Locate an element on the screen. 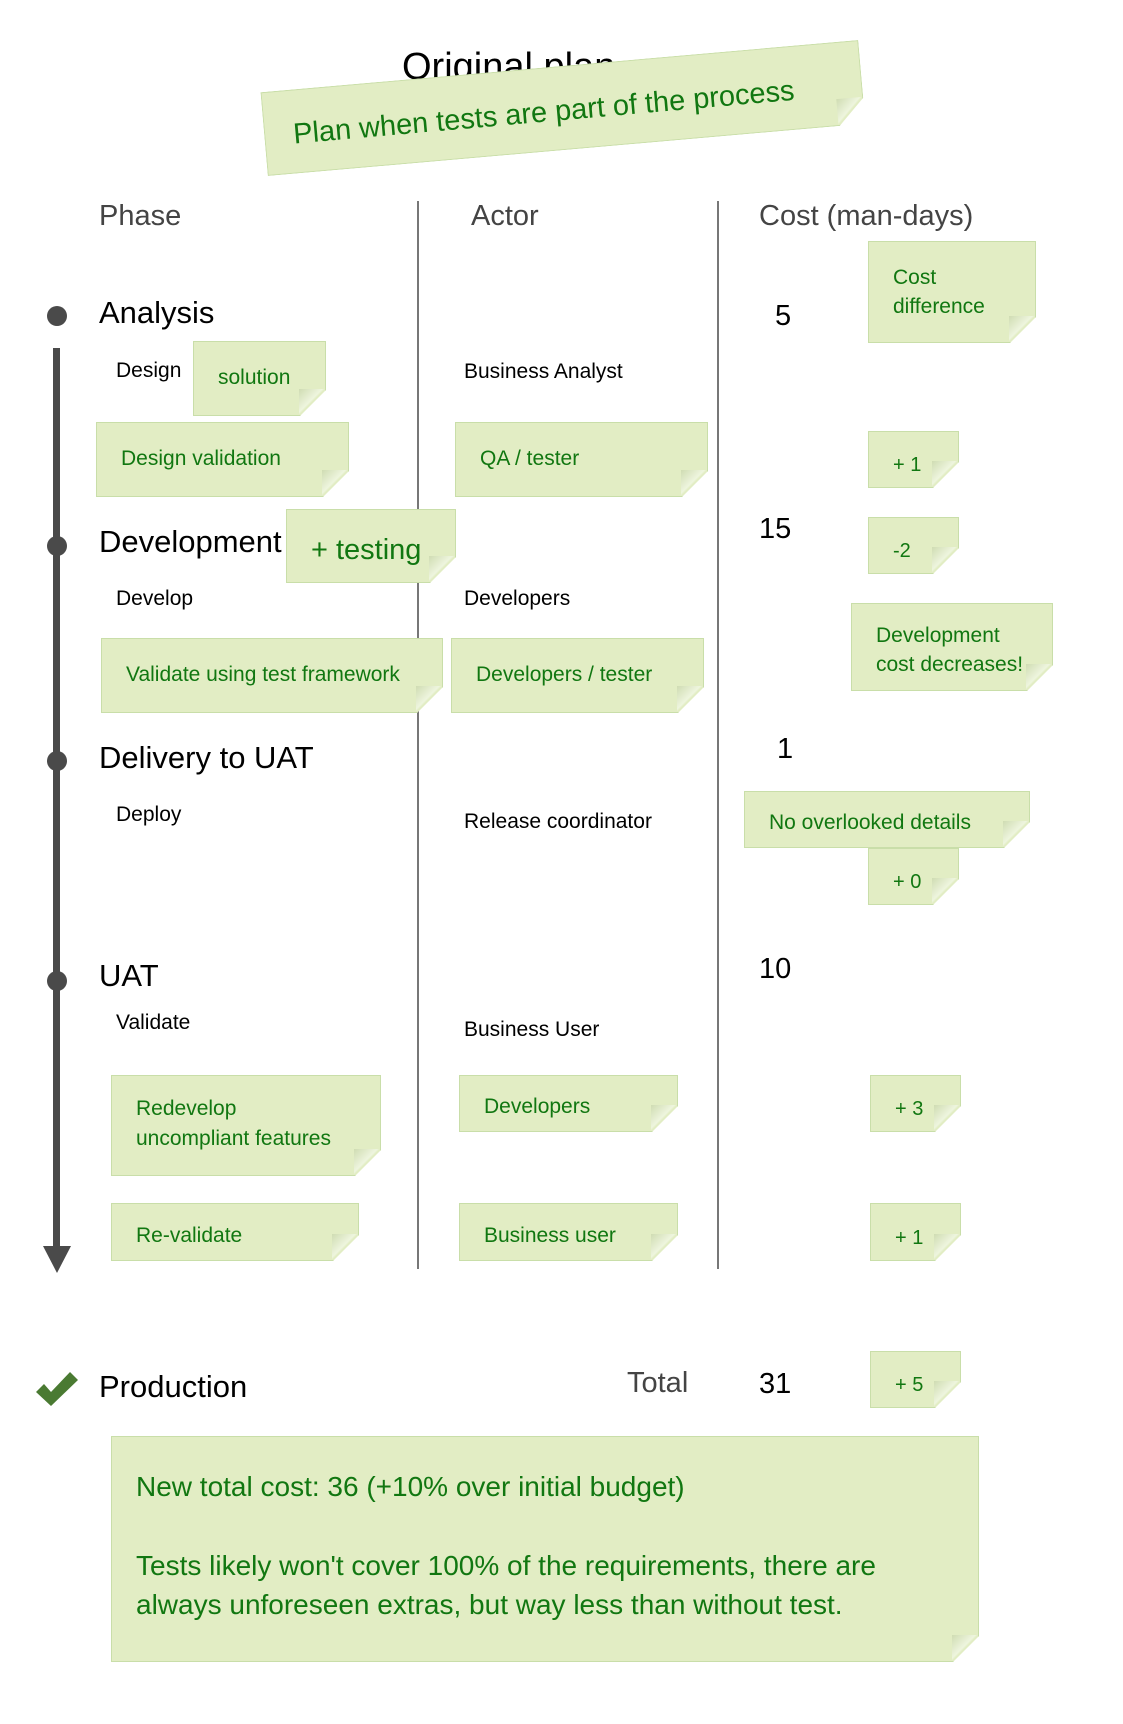 The width and height of the screenshot is (1123, 1724). note-text: Validate using test framework is located at coordinates (263, 675).